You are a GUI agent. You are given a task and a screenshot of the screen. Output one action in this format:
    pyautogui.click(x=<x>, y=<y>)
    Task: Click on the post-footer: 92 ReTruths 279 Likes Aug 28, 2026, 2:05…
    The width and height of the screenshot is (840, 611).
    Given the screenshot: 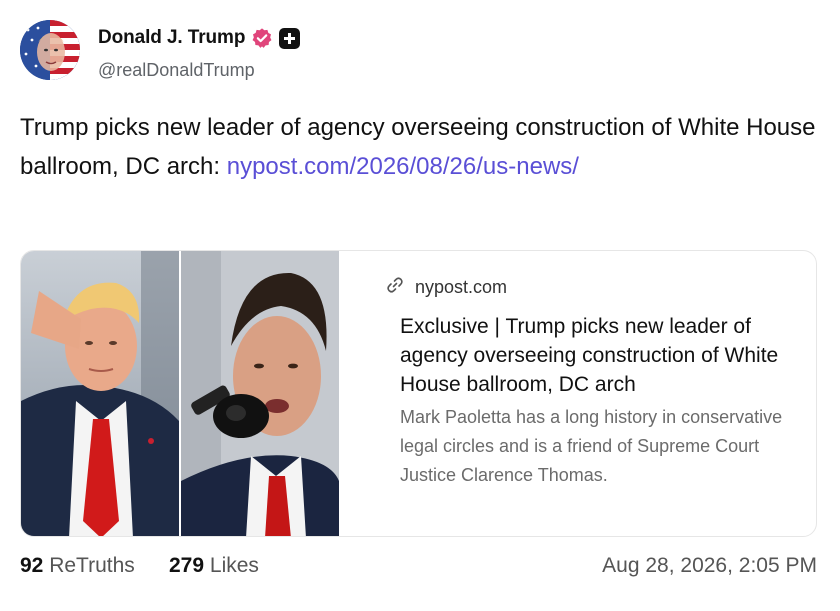 What is the action you would take?
    pyautogui.click(x=420, y=568)
    